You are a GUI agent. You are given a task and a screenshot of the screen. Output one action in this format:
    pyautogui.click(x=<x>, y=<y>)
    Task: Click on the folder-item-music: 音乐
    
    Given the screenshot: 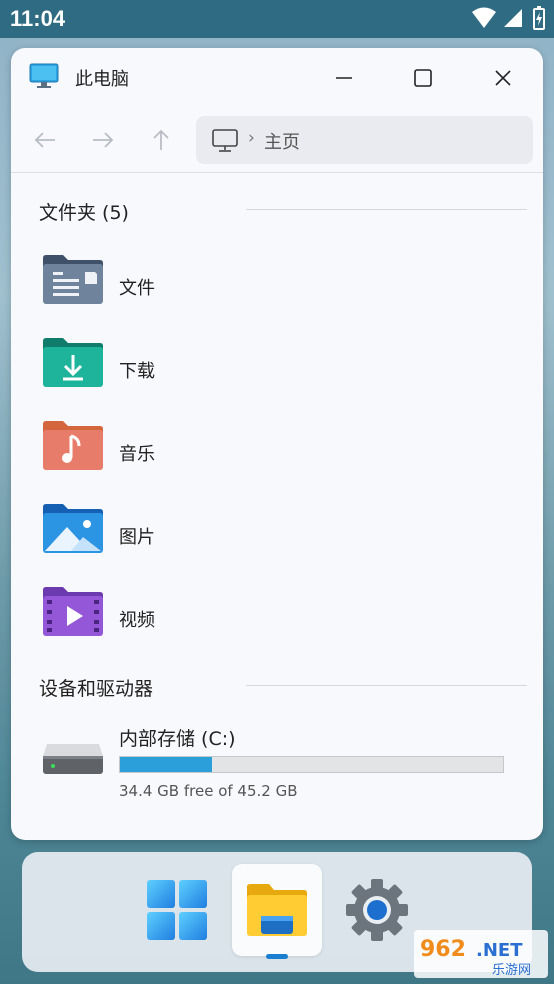 What is the action you would take?
    pyautogui.click(x=183, y=452)
    